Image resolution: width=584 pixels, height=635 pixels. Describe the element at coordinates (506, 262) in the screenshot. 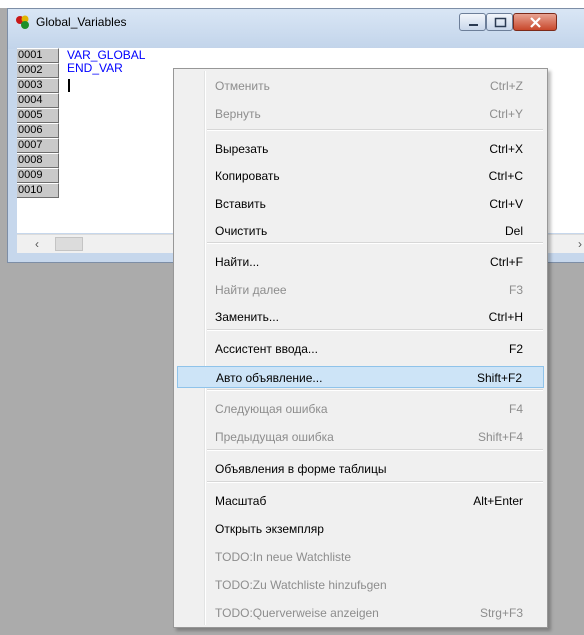

I see `menu-item-shortcut: Ctrl+F` at that location.